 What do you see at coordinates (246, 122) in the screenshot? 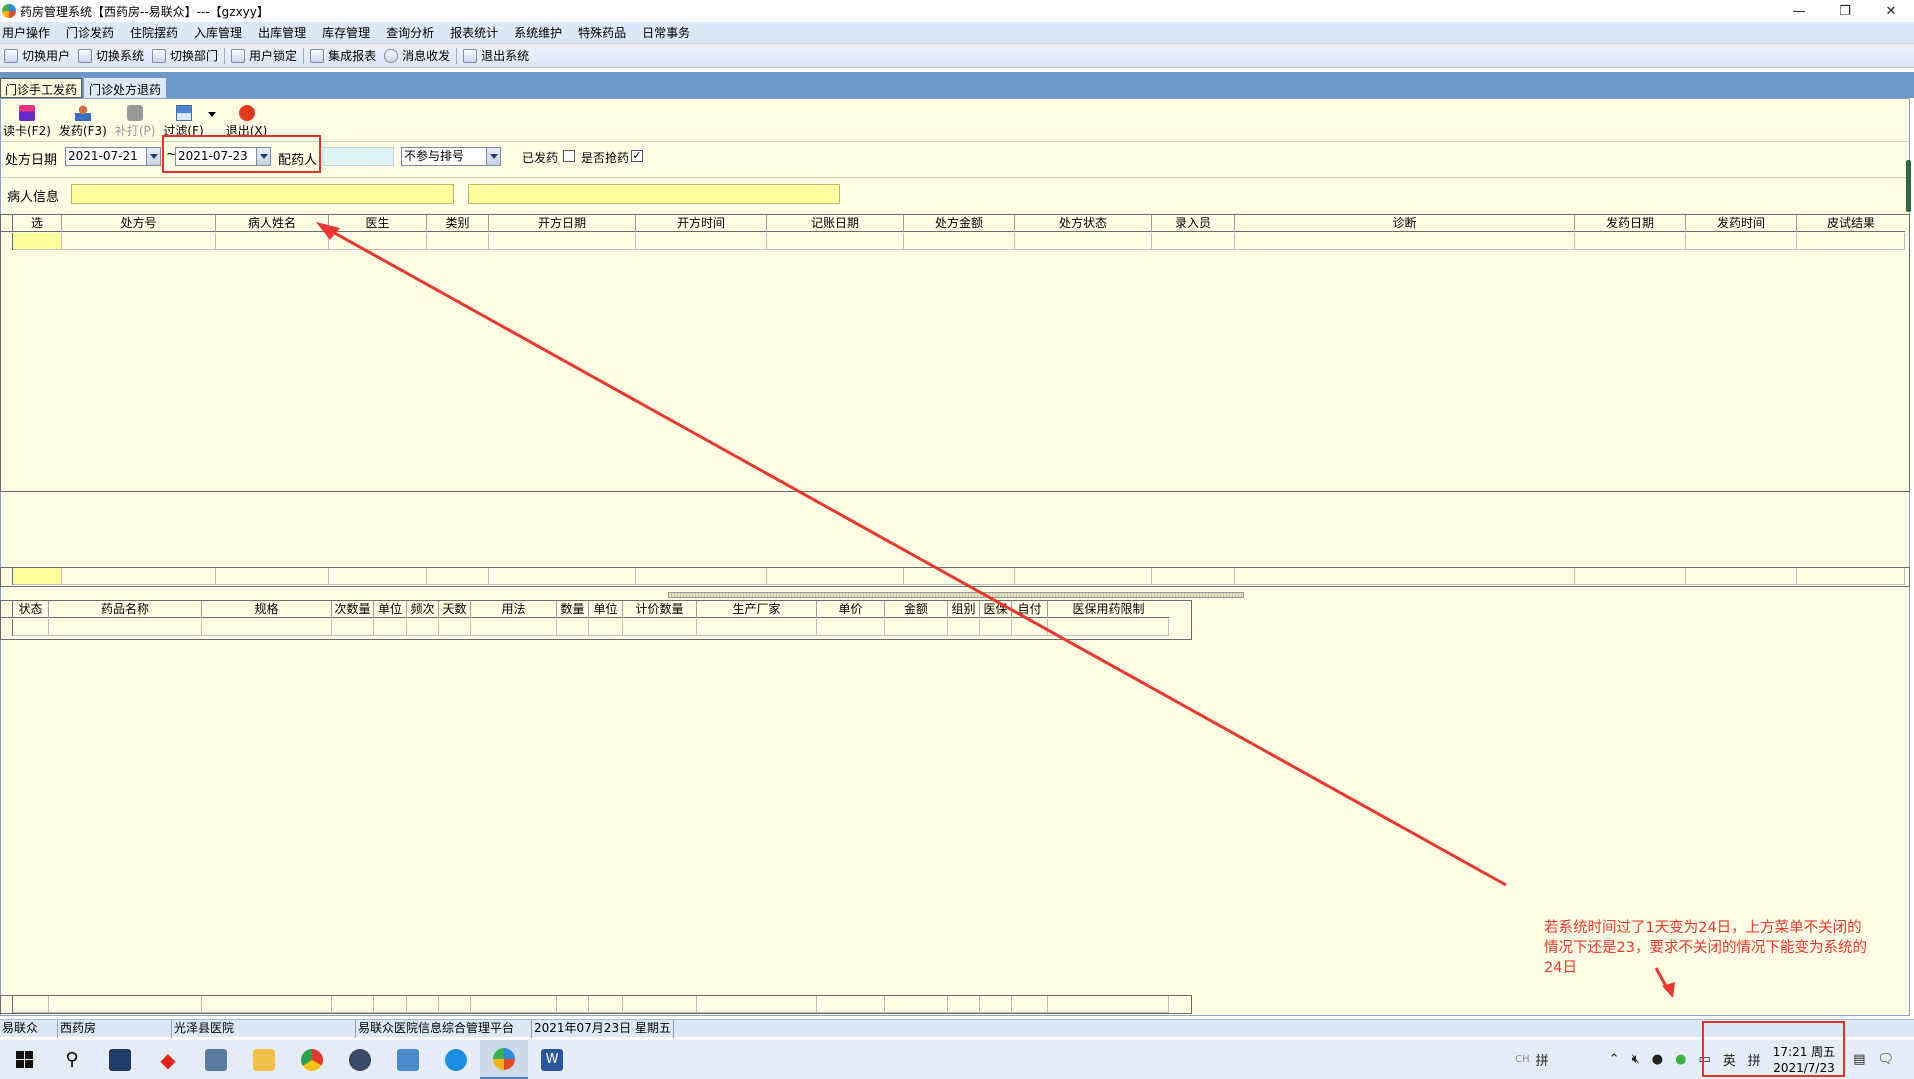
I see `exit-button: 退出(X)` at bounding box center [246, 122].